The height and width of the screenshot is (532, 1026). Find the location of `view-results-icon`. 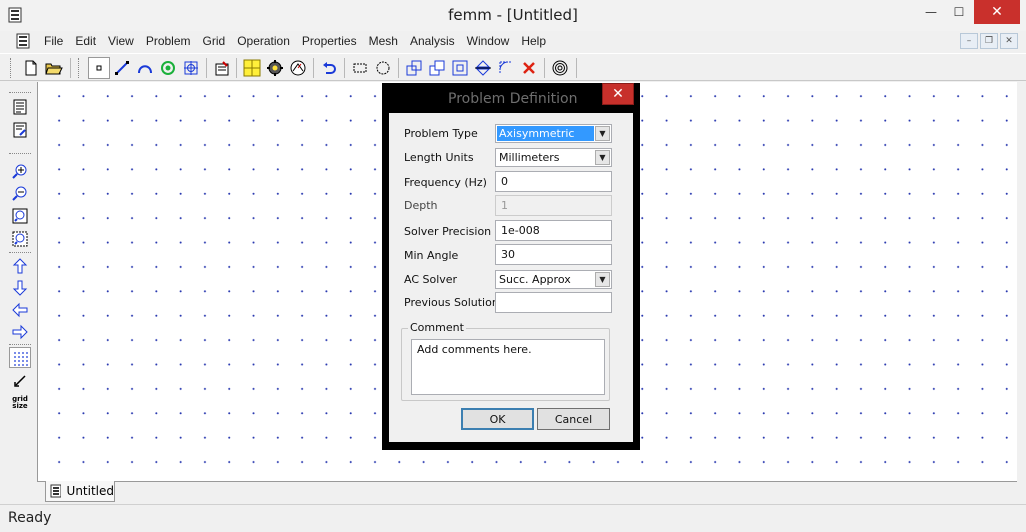

view-results-icon is located at coordinates (298, 68).